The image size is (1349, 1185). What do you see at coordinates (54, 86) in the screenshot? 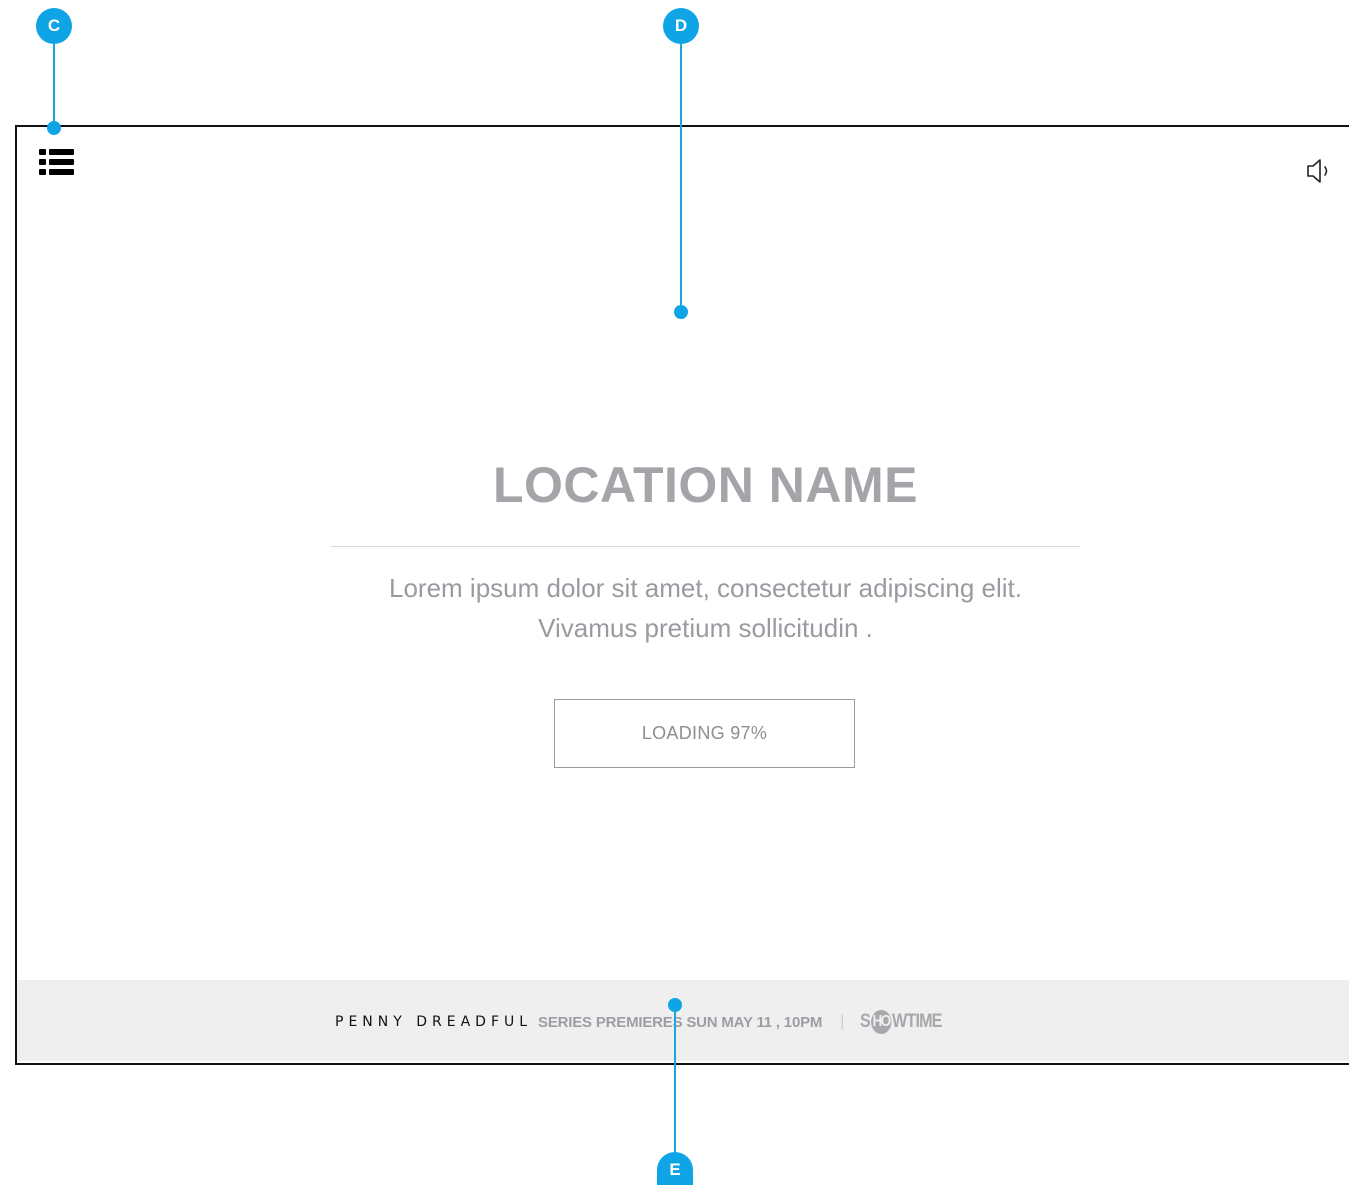
I see `callout-c-line` at bounding box center [54, 86].